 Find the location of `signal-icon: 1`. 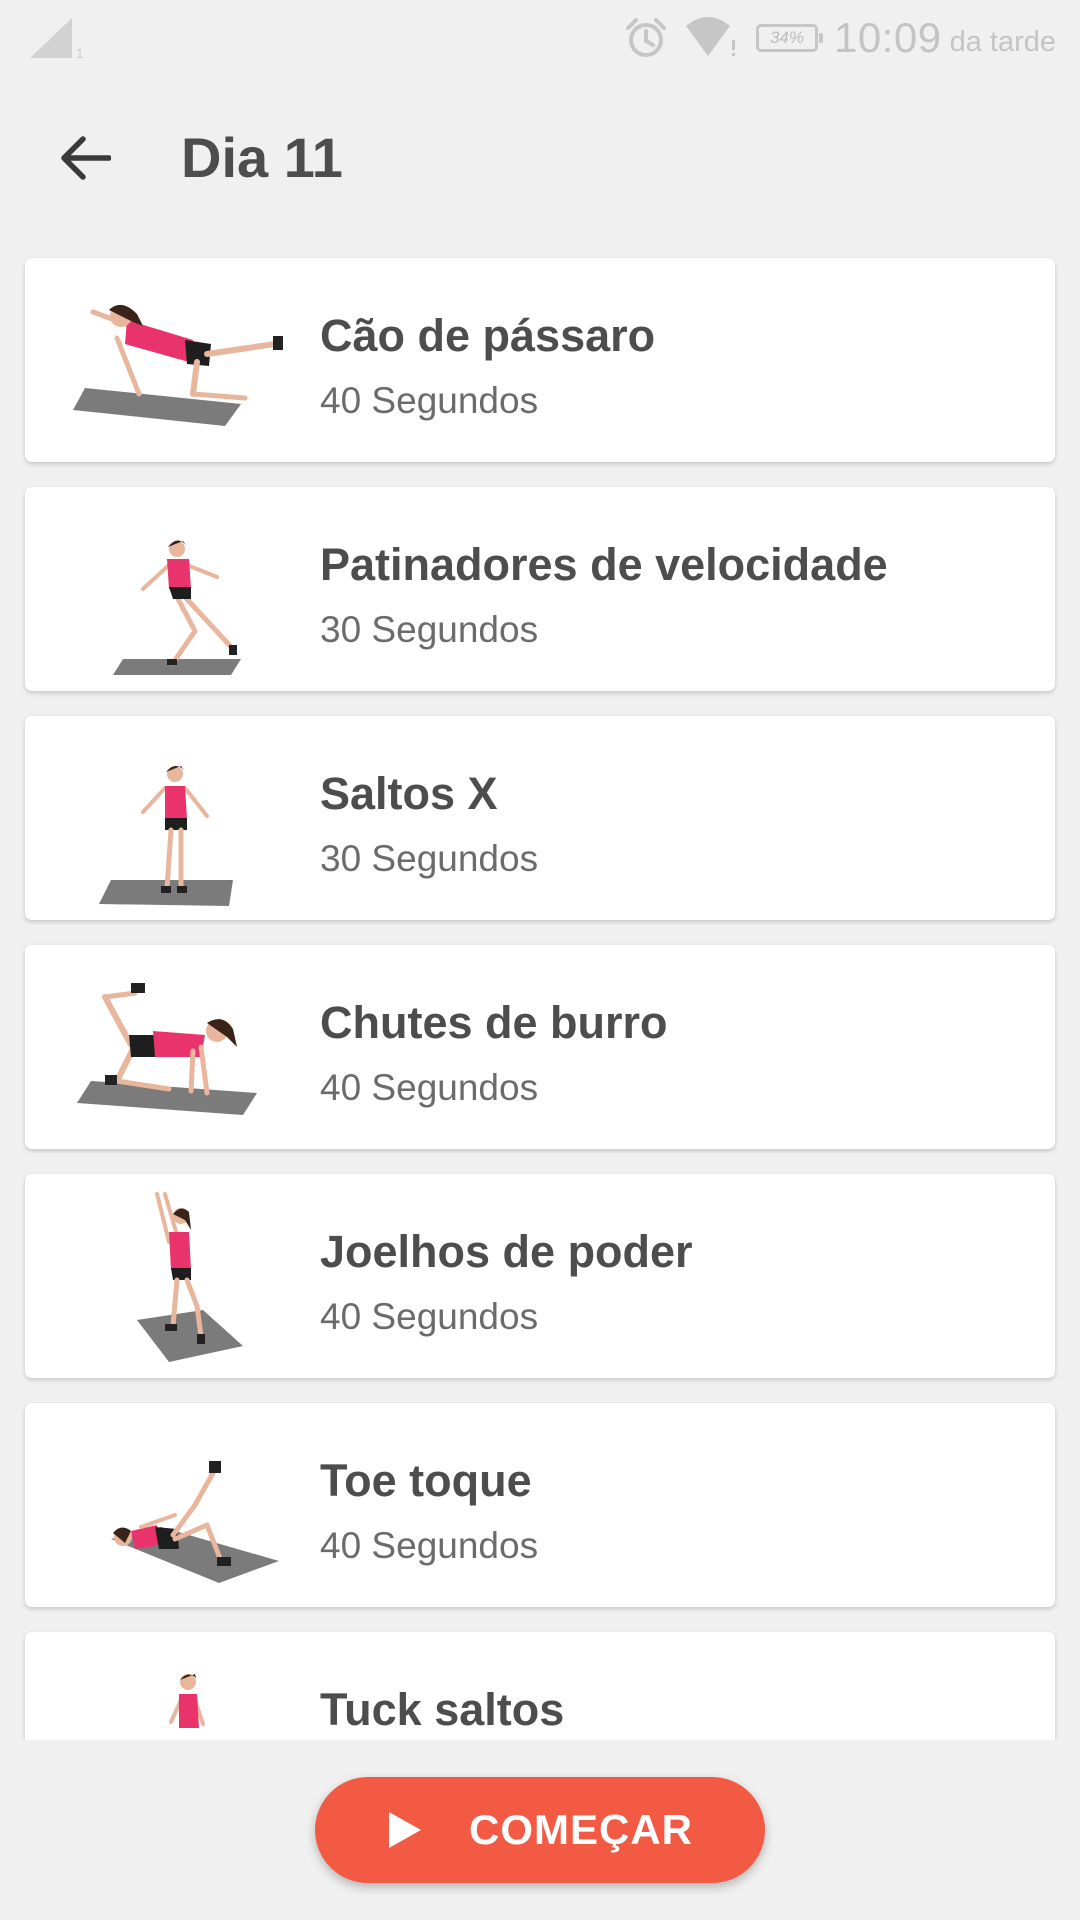

signal-icon: 1 is located at coordinates (57, 39).